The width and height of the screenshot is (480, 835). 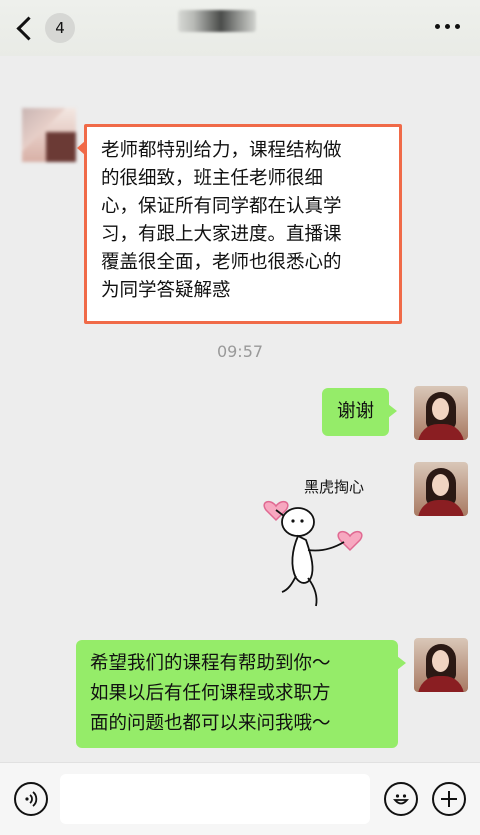 What do you see at coordinates (215, 799) in the screenshot?
I see `message-input` at bounding box center [215, 799].